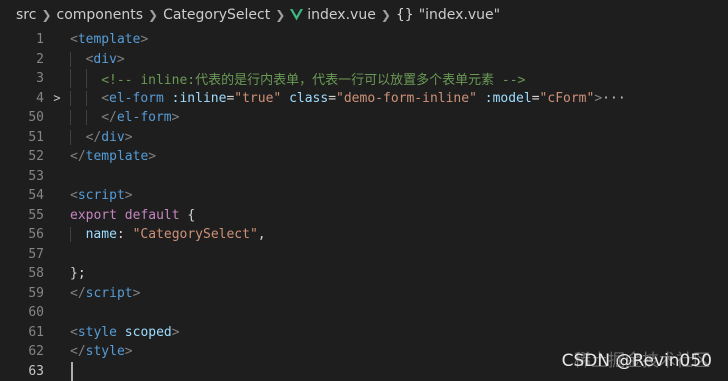 The height and width of the screenshot is (381, 728). What do you see at coordinates (364, 118) in the screenshot?
I see `code-line: 50 </el-form>` at bounding box center [364, 118].